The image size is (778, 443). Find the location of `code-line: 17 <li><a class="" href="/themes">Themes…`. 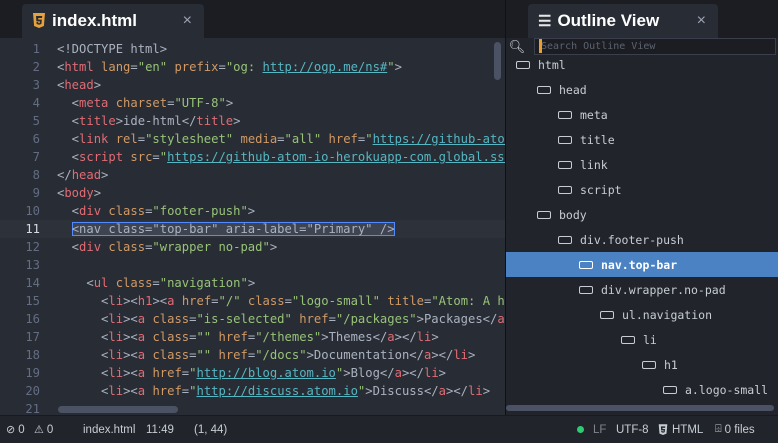

code-line: 17 <li><a class="" href="/themes">Themes… is located at coordinates (252, 337).